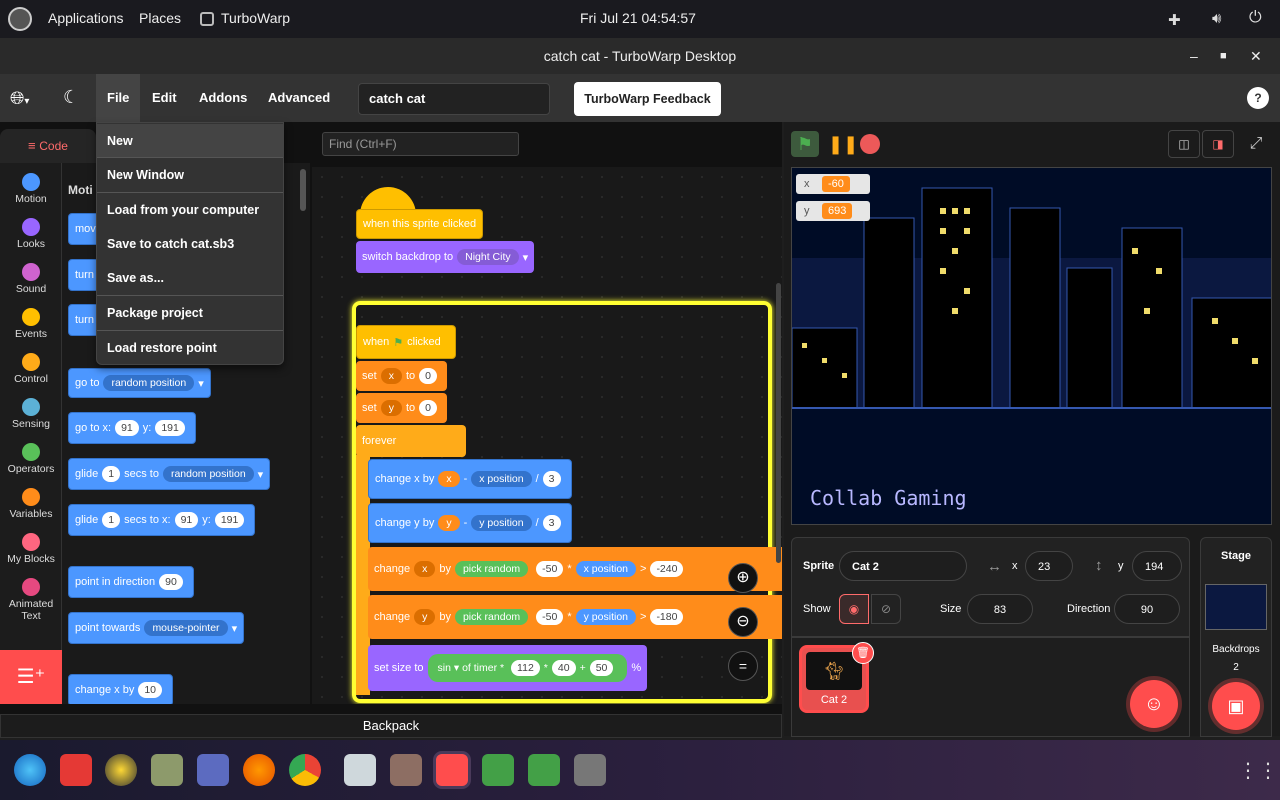 The height and width of the screenshot is (800, 1280). What do you see at coordinates (1000, 609) in the screenshot?
I see `sprite-size-input: 83` at bounding box center [1000, 609].